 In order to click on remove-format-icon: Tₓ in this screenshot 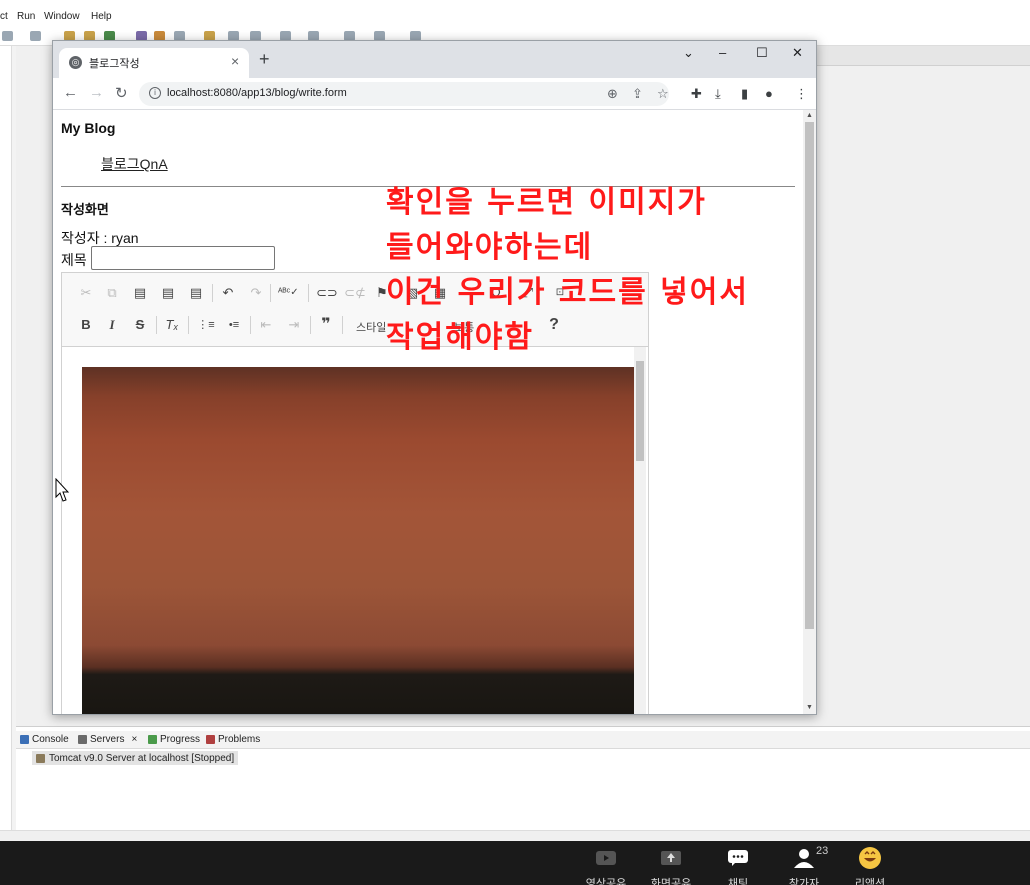, I will do `click(172, 325)`.